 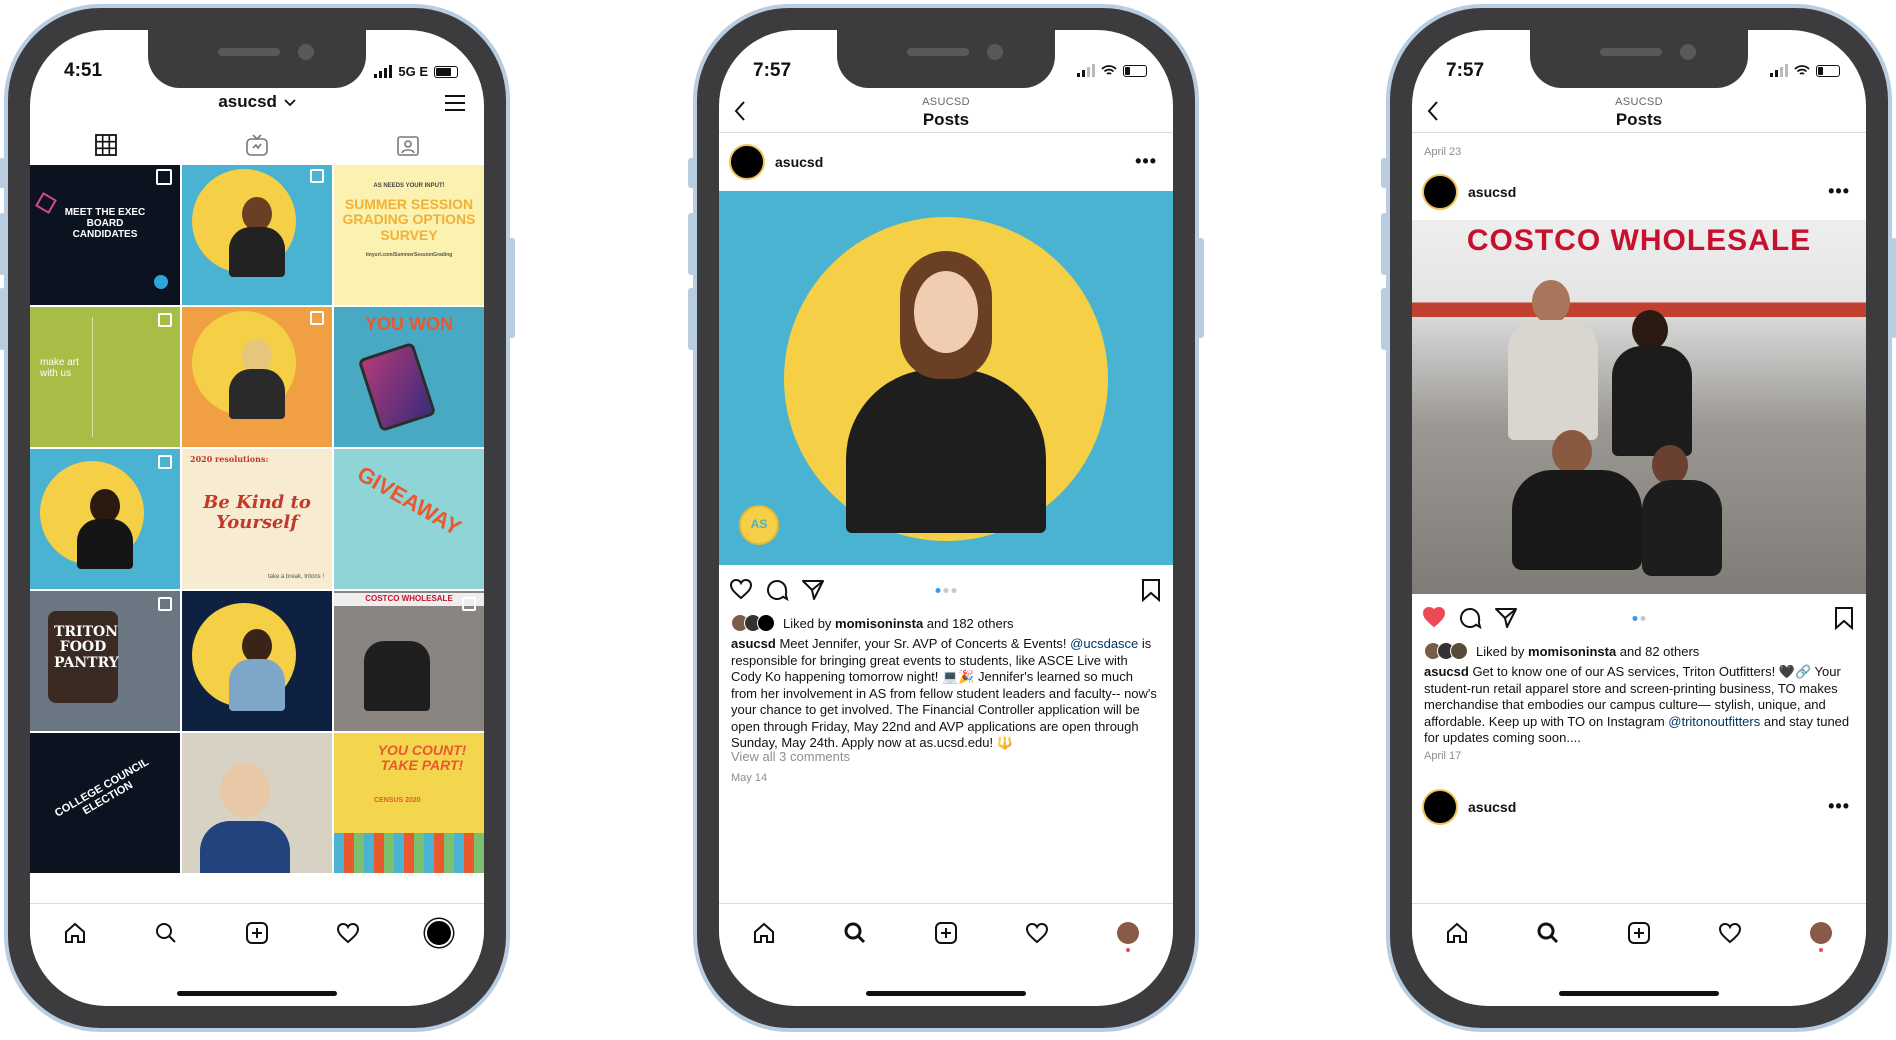 I want to click on store-sign: COSTCO WHOLESALE, so click(x=1639, y=240).